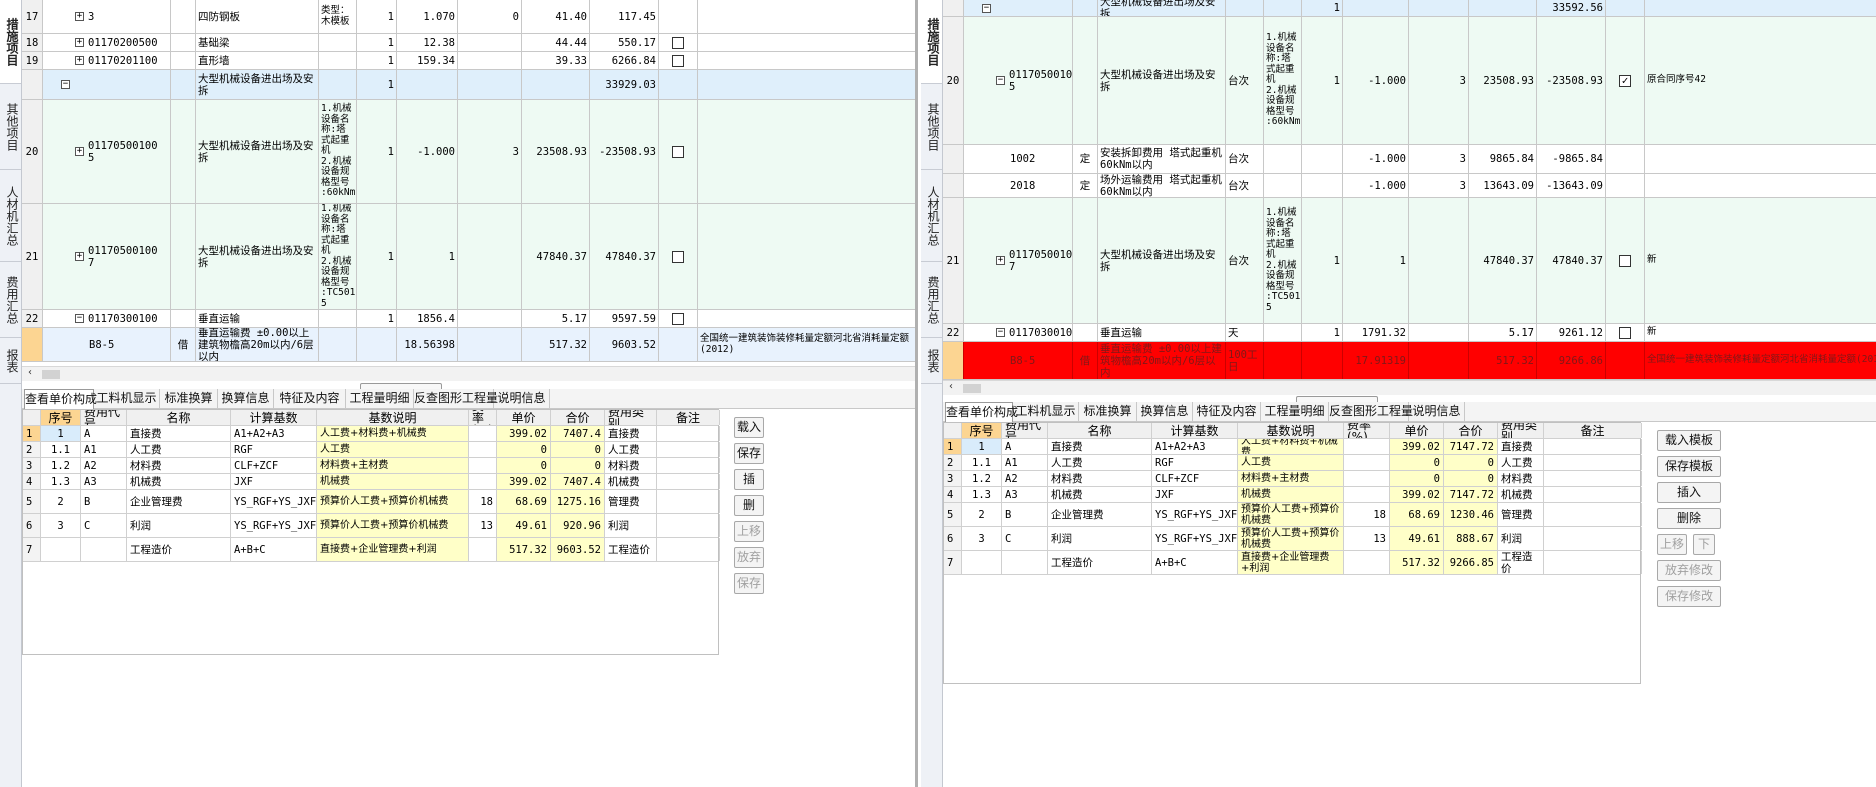 This screenshot has height=787, width=1876. Describe the element at coordinates (104, 525) in the screenshot. I see `cost-code: C` at that location.